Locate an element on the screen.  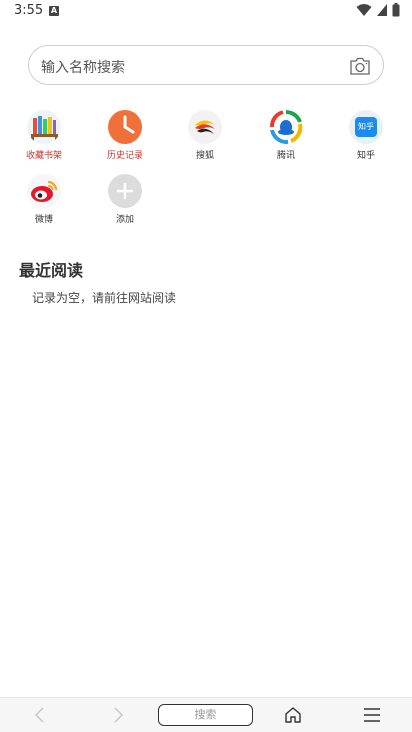
shortcut-label: 历史记录 is located at coordinates (124, 156).